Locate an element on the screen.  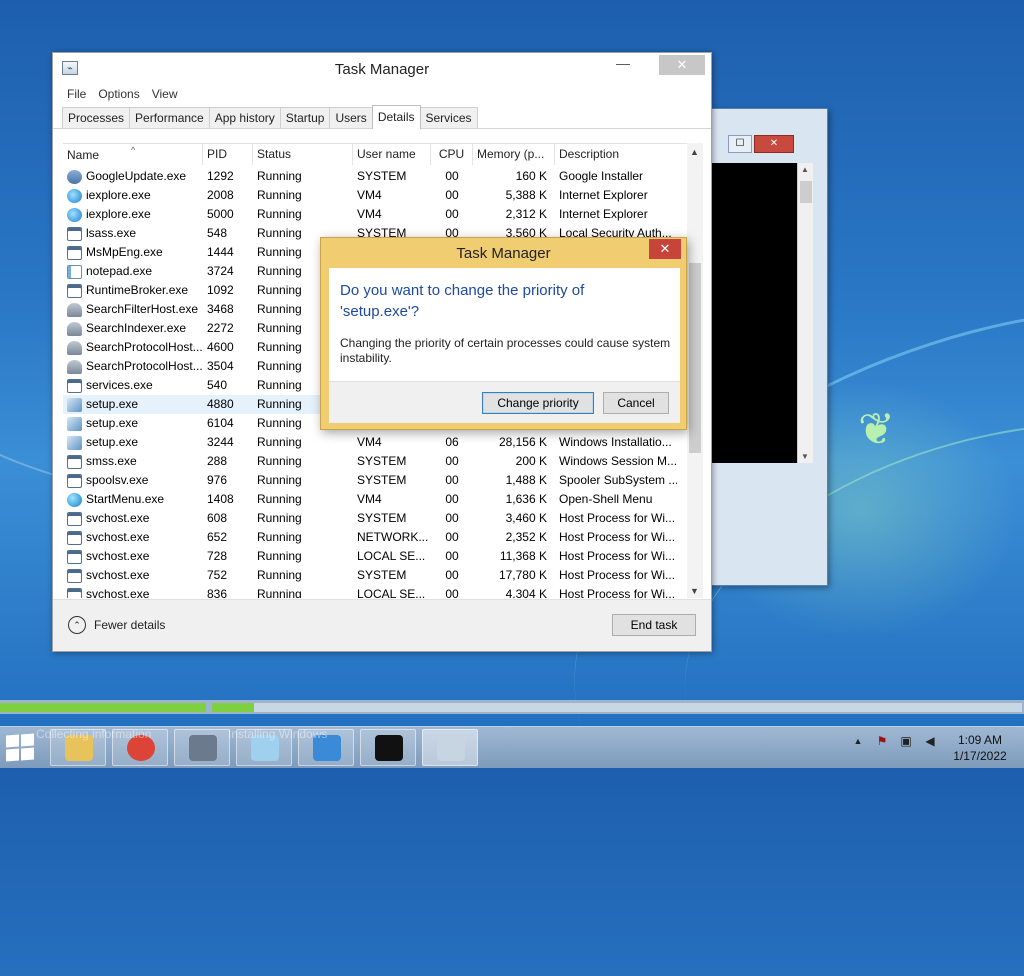
process-memory: 4,304 K is located at coordinates (526, 592).